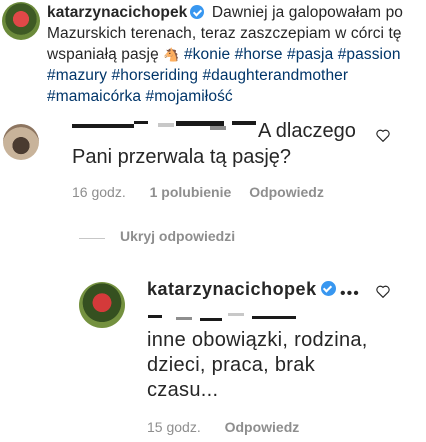  Describe the element at coordinates (197, 75) in the screenshot. I see `caption-hashtags-2: #mazury #horseriding #daughterandmother` at that location.